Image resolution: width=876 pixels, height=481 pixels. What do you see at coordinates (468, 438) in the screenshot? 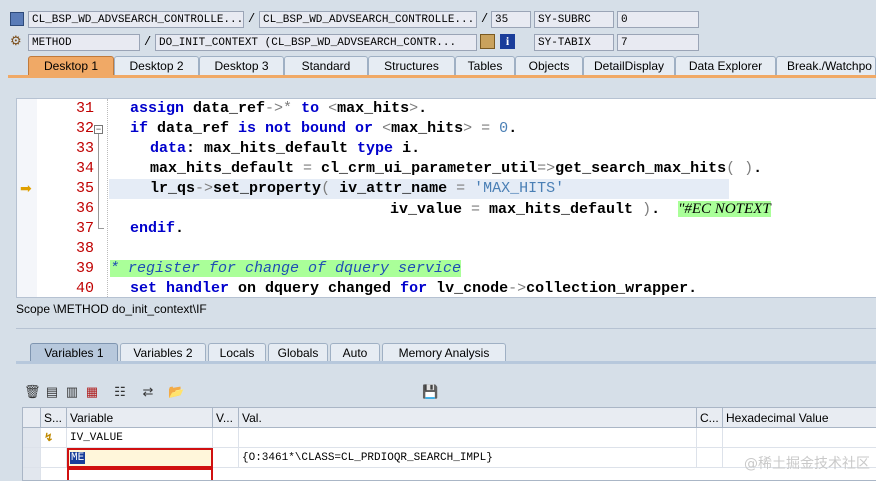
I see `value-cell` at bounding box center [468, 438].